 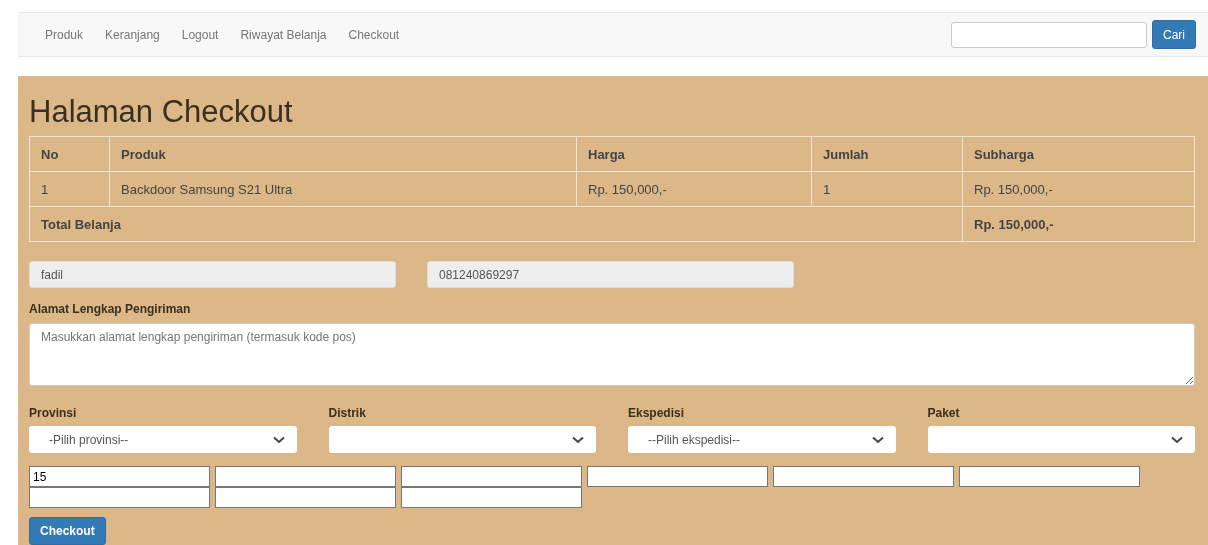 What do you see at coordinates (1078, 224) in the screenshot?
I see `total-value: Rp. 150,000,-` at bounding box center [1078, 224].